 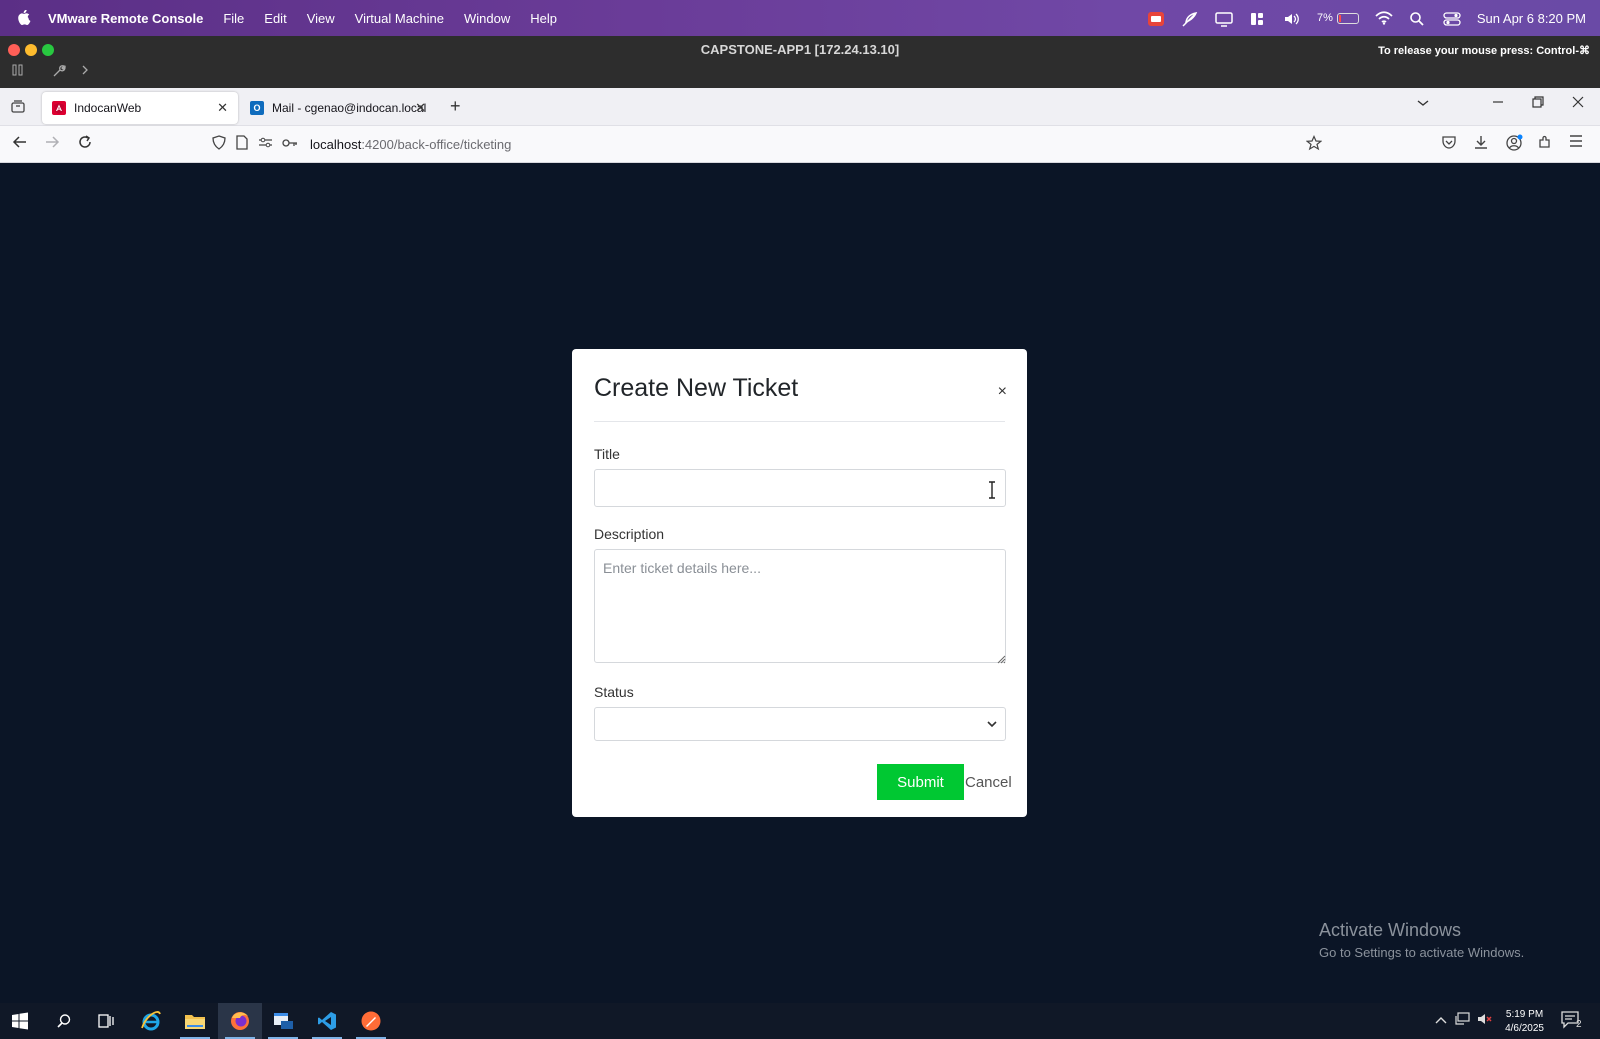 What do you see at coordinates (800, 1021) in the screenshot?
I see `windows-taskbar: 5:19 PM 4/6/2025 2` at bounding box center [800, 1021].